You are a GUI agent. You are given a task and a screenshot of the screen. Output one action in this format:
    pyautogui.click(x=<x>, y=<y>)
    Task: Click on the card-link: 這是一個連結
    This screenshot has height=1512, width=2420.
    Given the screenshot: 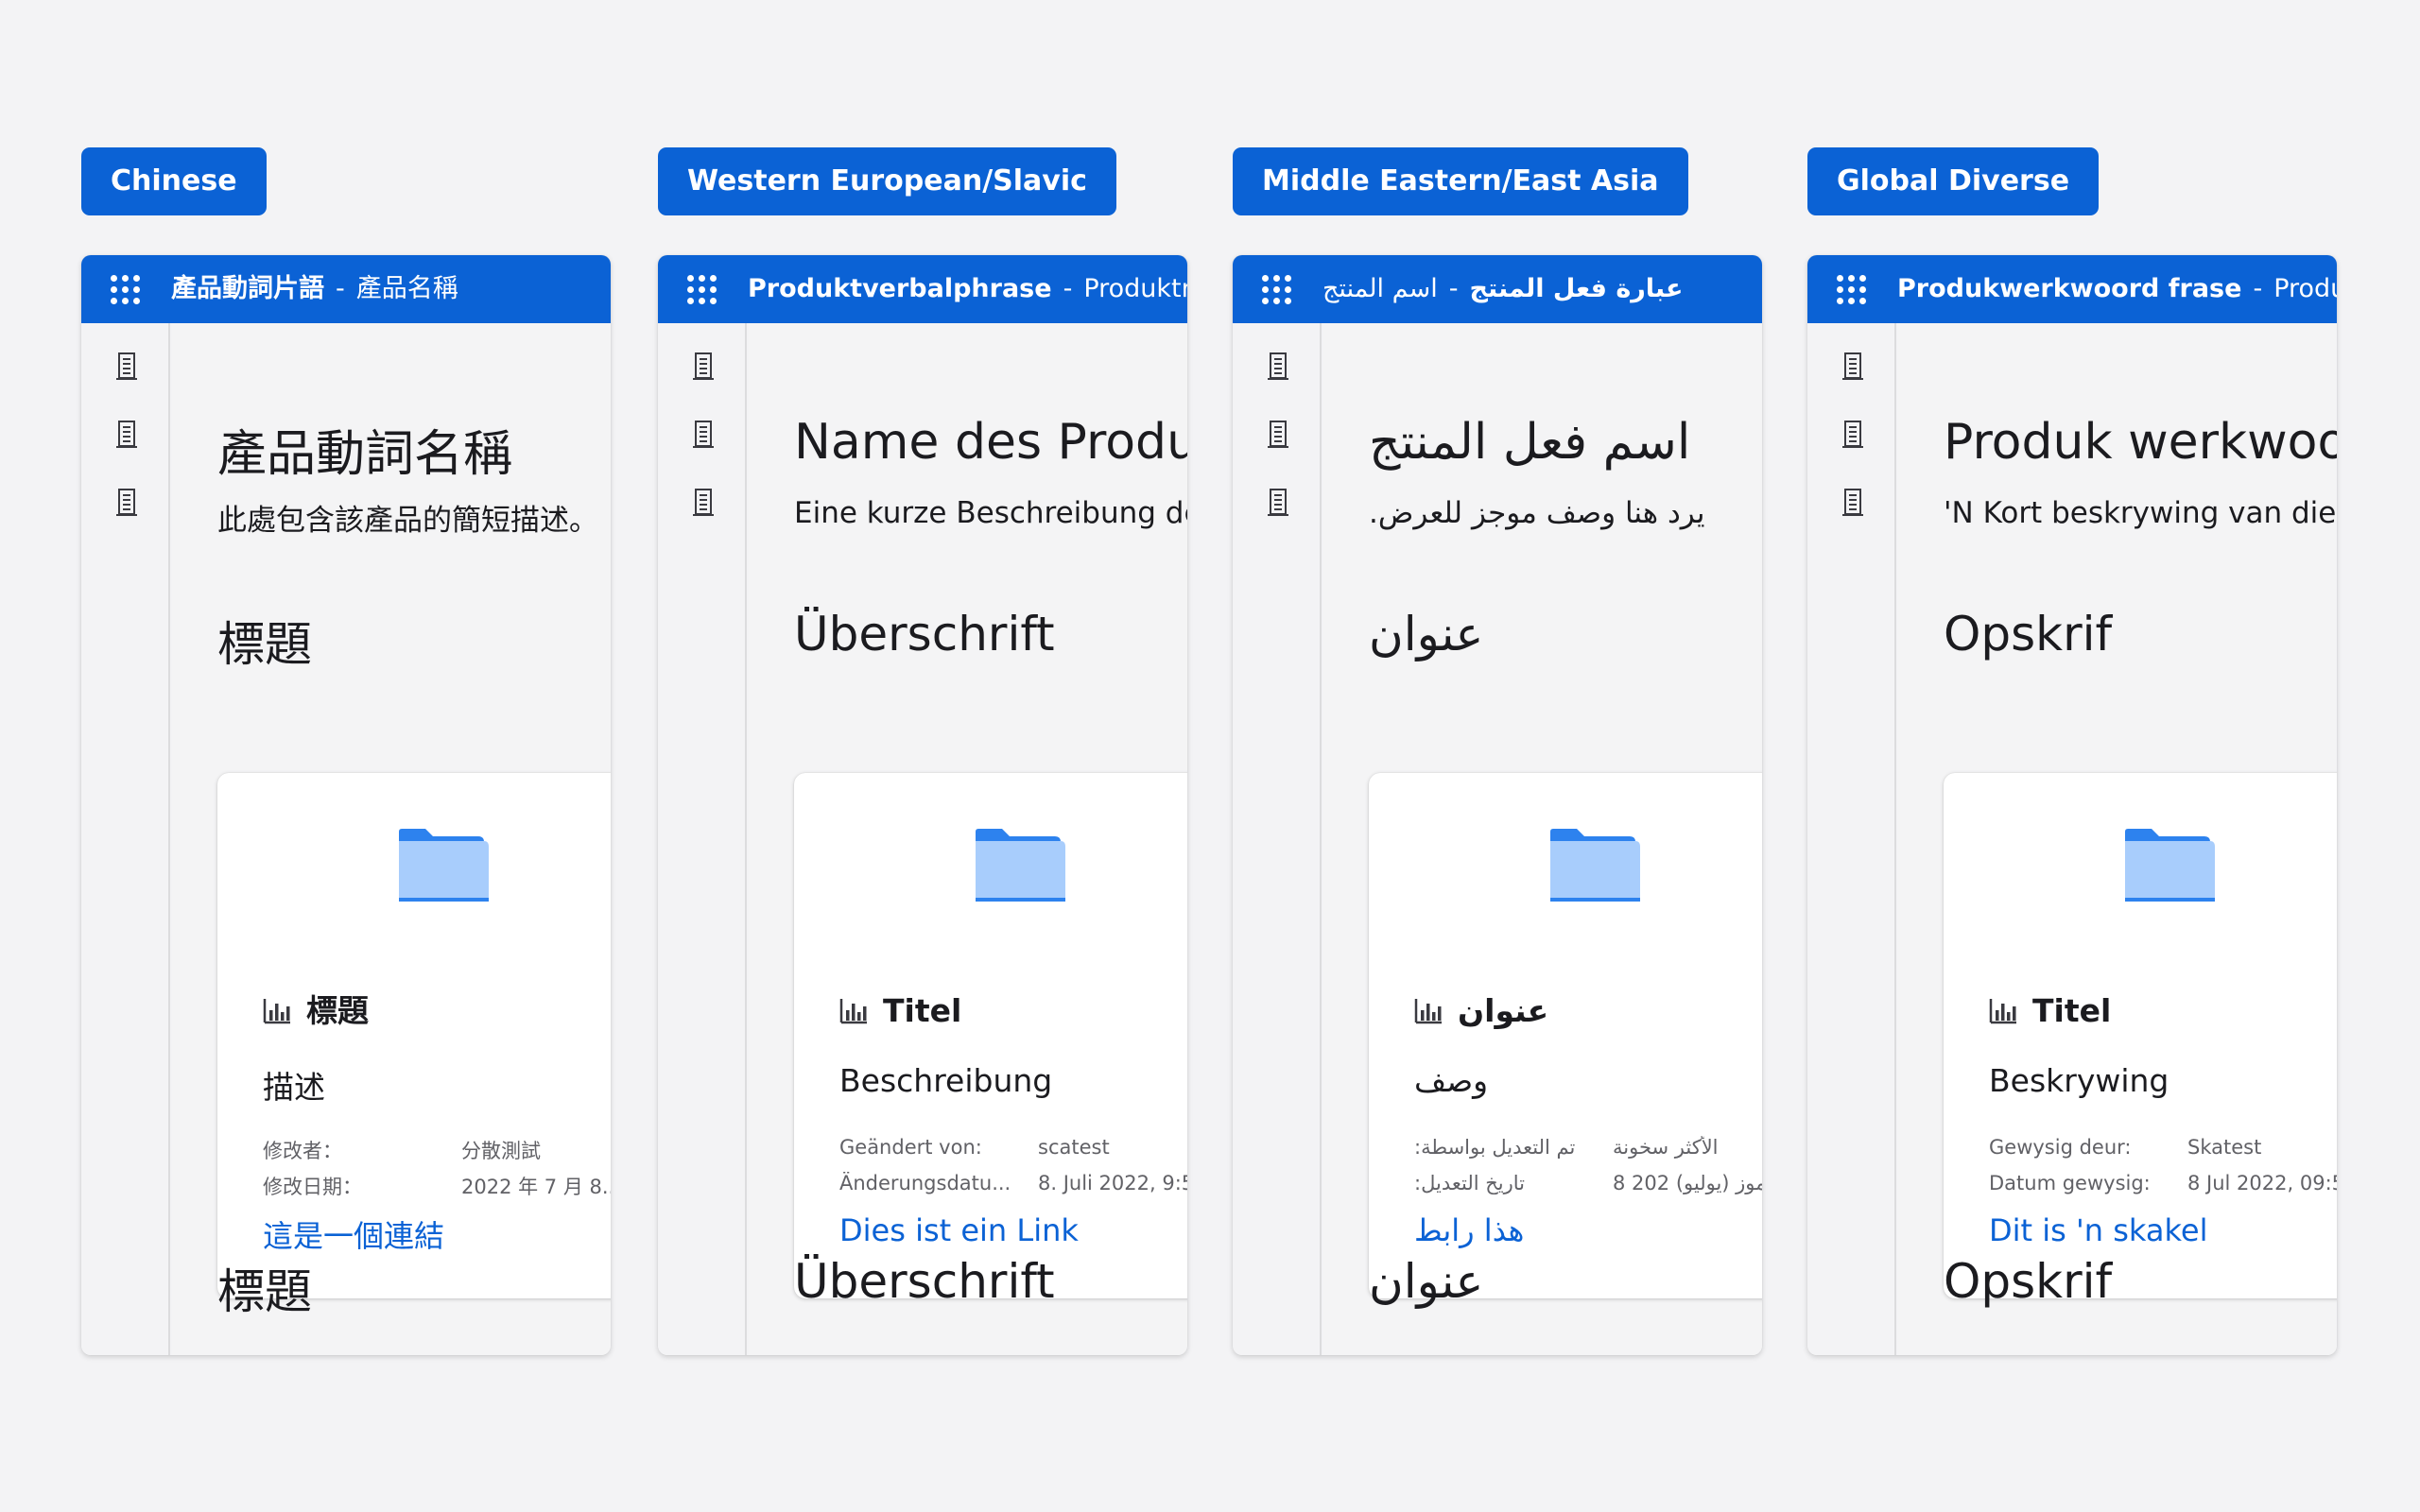 What is the action you would take?
    pyautogui.click(x=353, y=1234)
    